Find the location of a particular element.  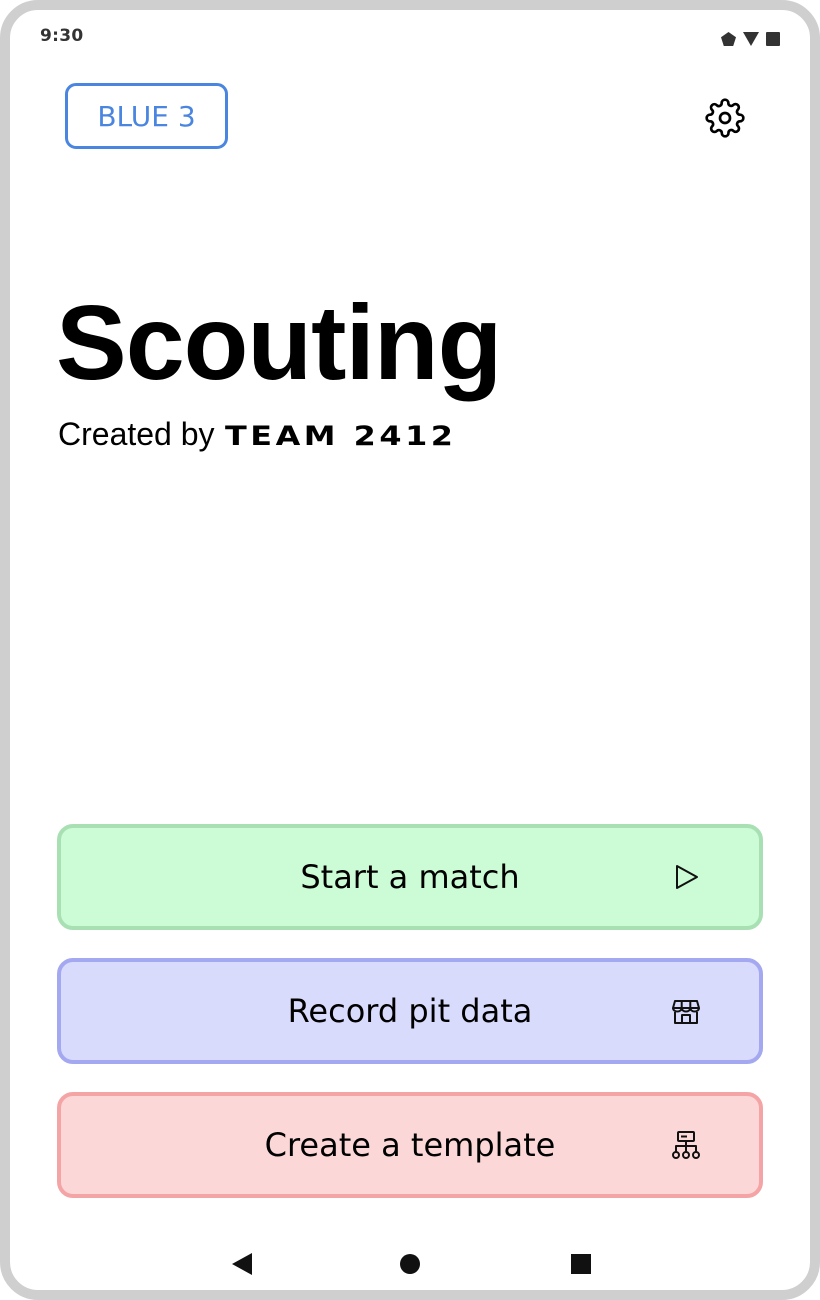

app-title: Scouting is located at coordinates (279, 343).